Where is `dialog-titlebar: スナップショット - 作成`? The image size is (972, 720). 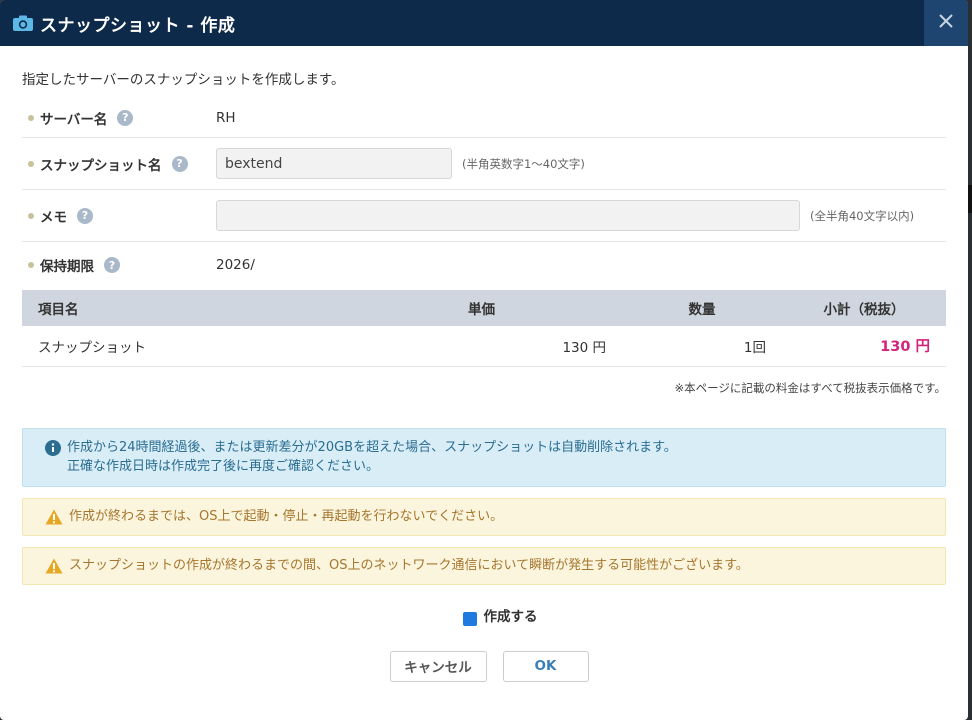
dialog-titlebar: スナップショット - 作成 is located at coordinates (484, 23).